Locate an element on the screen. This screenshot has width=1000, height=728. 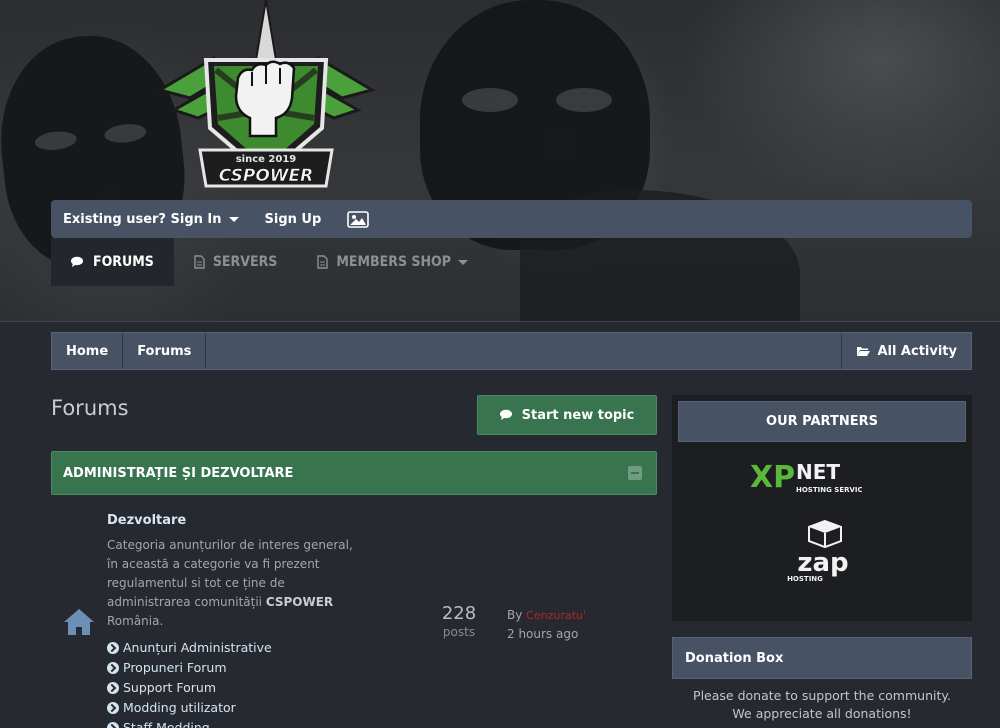
sign-up-link: Sign Up is located at coordinates (293, 219).